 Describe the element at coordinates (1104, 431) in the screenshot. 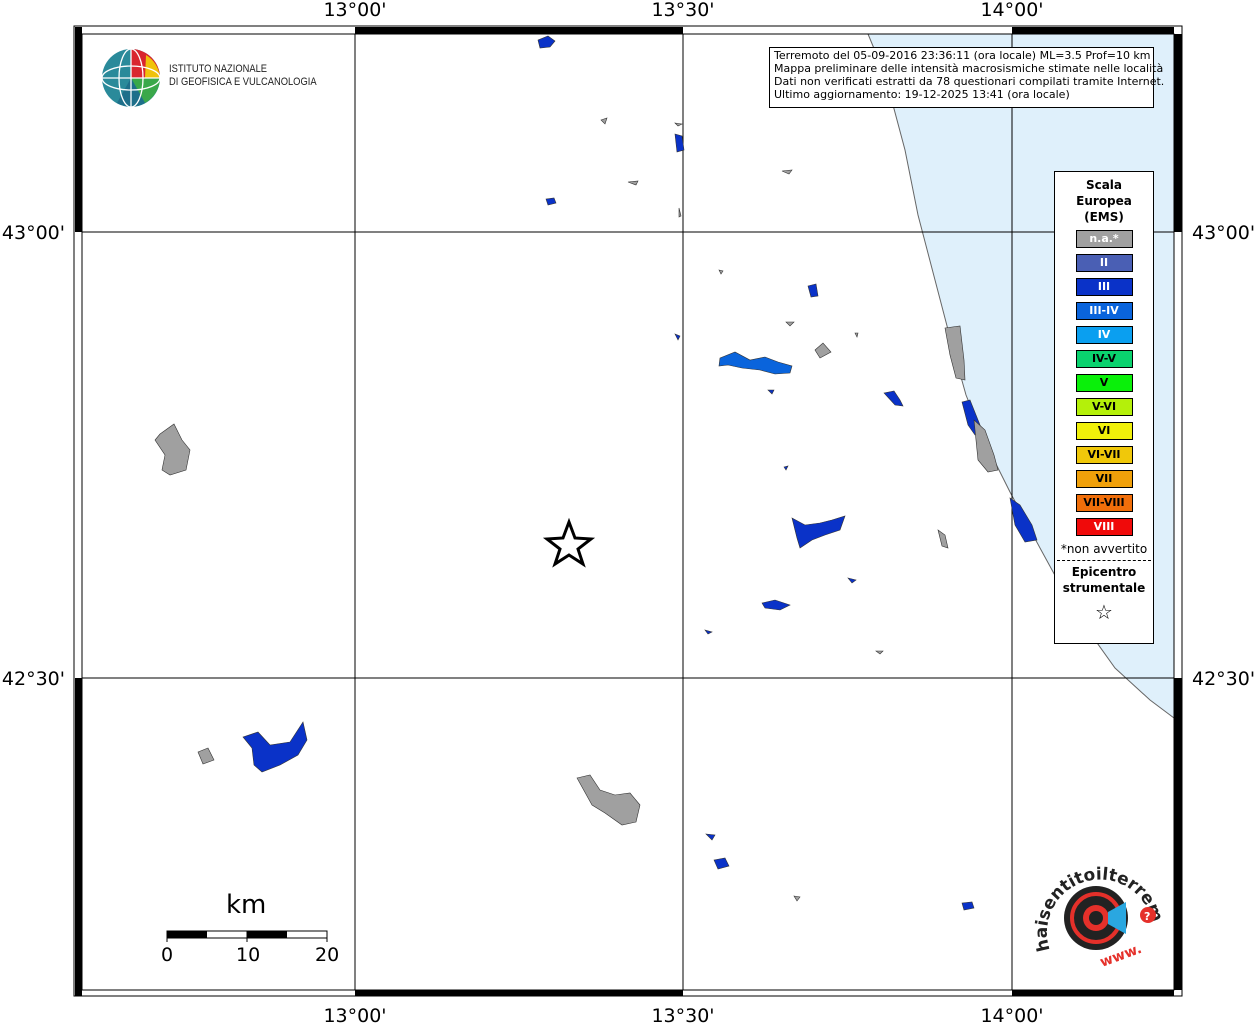

I see `legend-swatch: VI` at that location.